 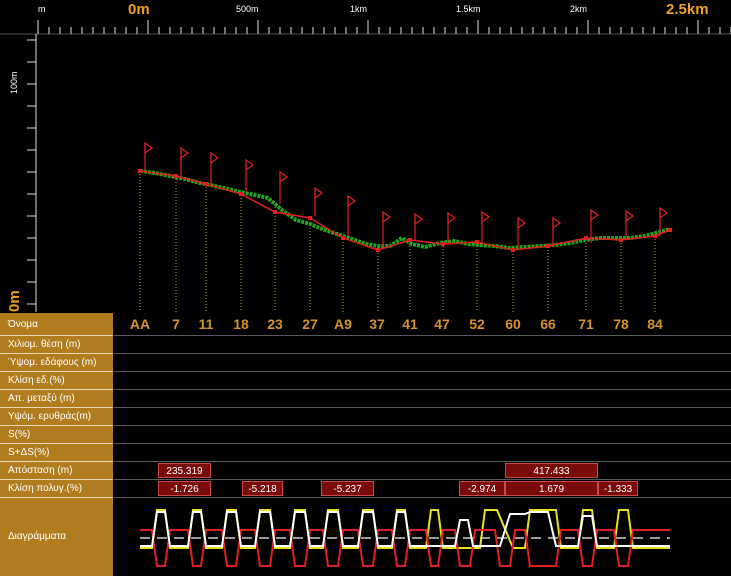 I want to click on row-label-s: S(%), so click(x=56, y=435).